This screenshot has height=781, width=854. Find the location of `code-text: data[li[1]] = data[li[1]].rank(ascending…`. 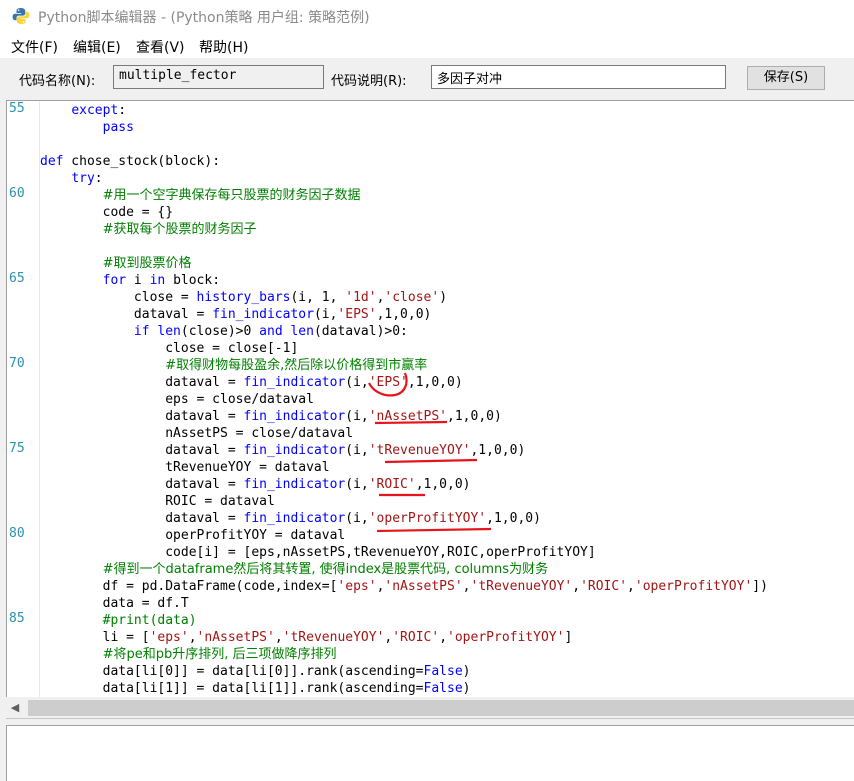

code-text: data[li[1]] = data[li[1]].rank(ascending… is located at coordinates (232, 688).